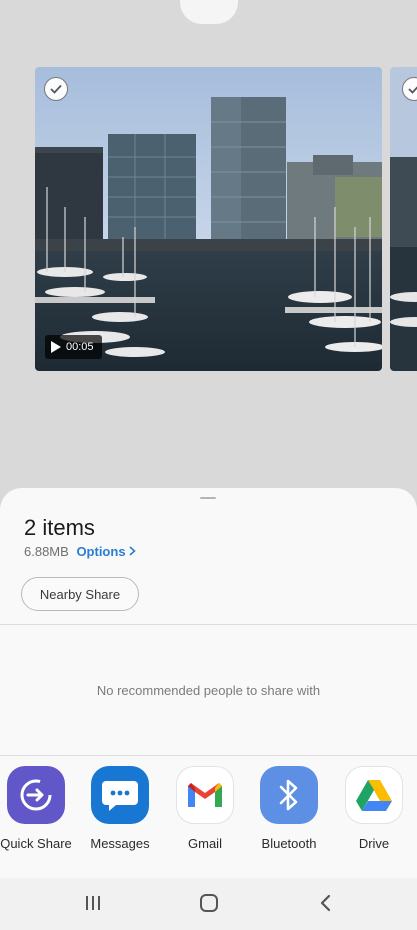  What do you see at coordinates (36, 843) in the screenshot?
I see `app-label: Quick Share` at bounding box center [36, 843].